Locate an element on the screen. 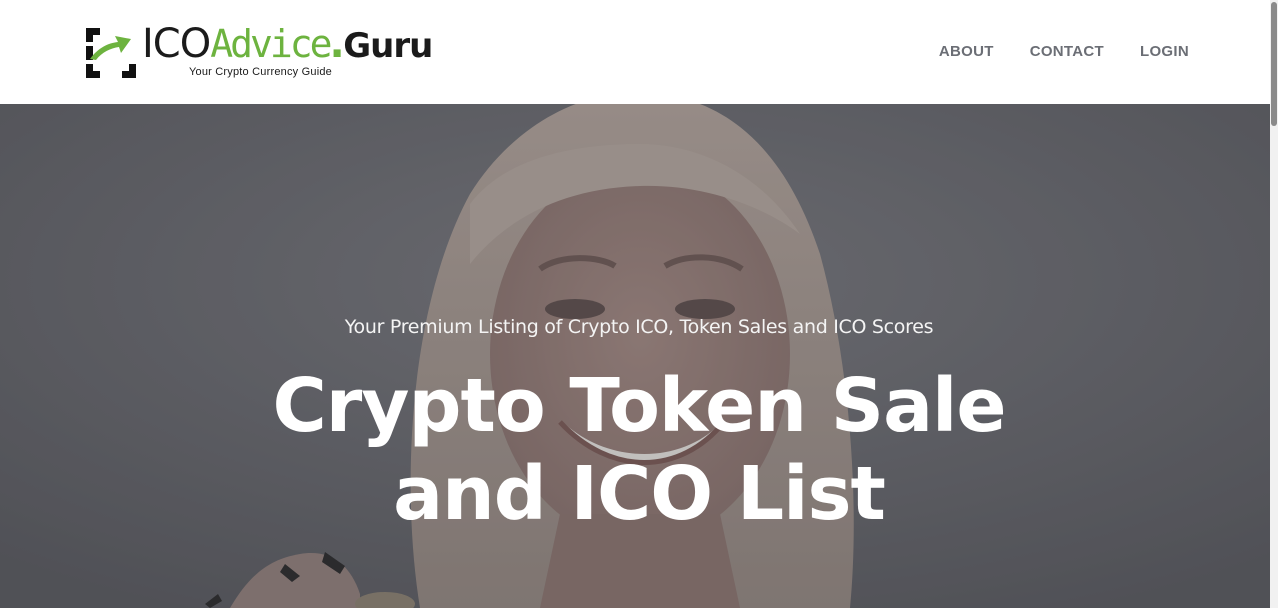 The width and height of the screenshot is (1278, 608). page-scrollbar is located at coordinates (1274, 304).